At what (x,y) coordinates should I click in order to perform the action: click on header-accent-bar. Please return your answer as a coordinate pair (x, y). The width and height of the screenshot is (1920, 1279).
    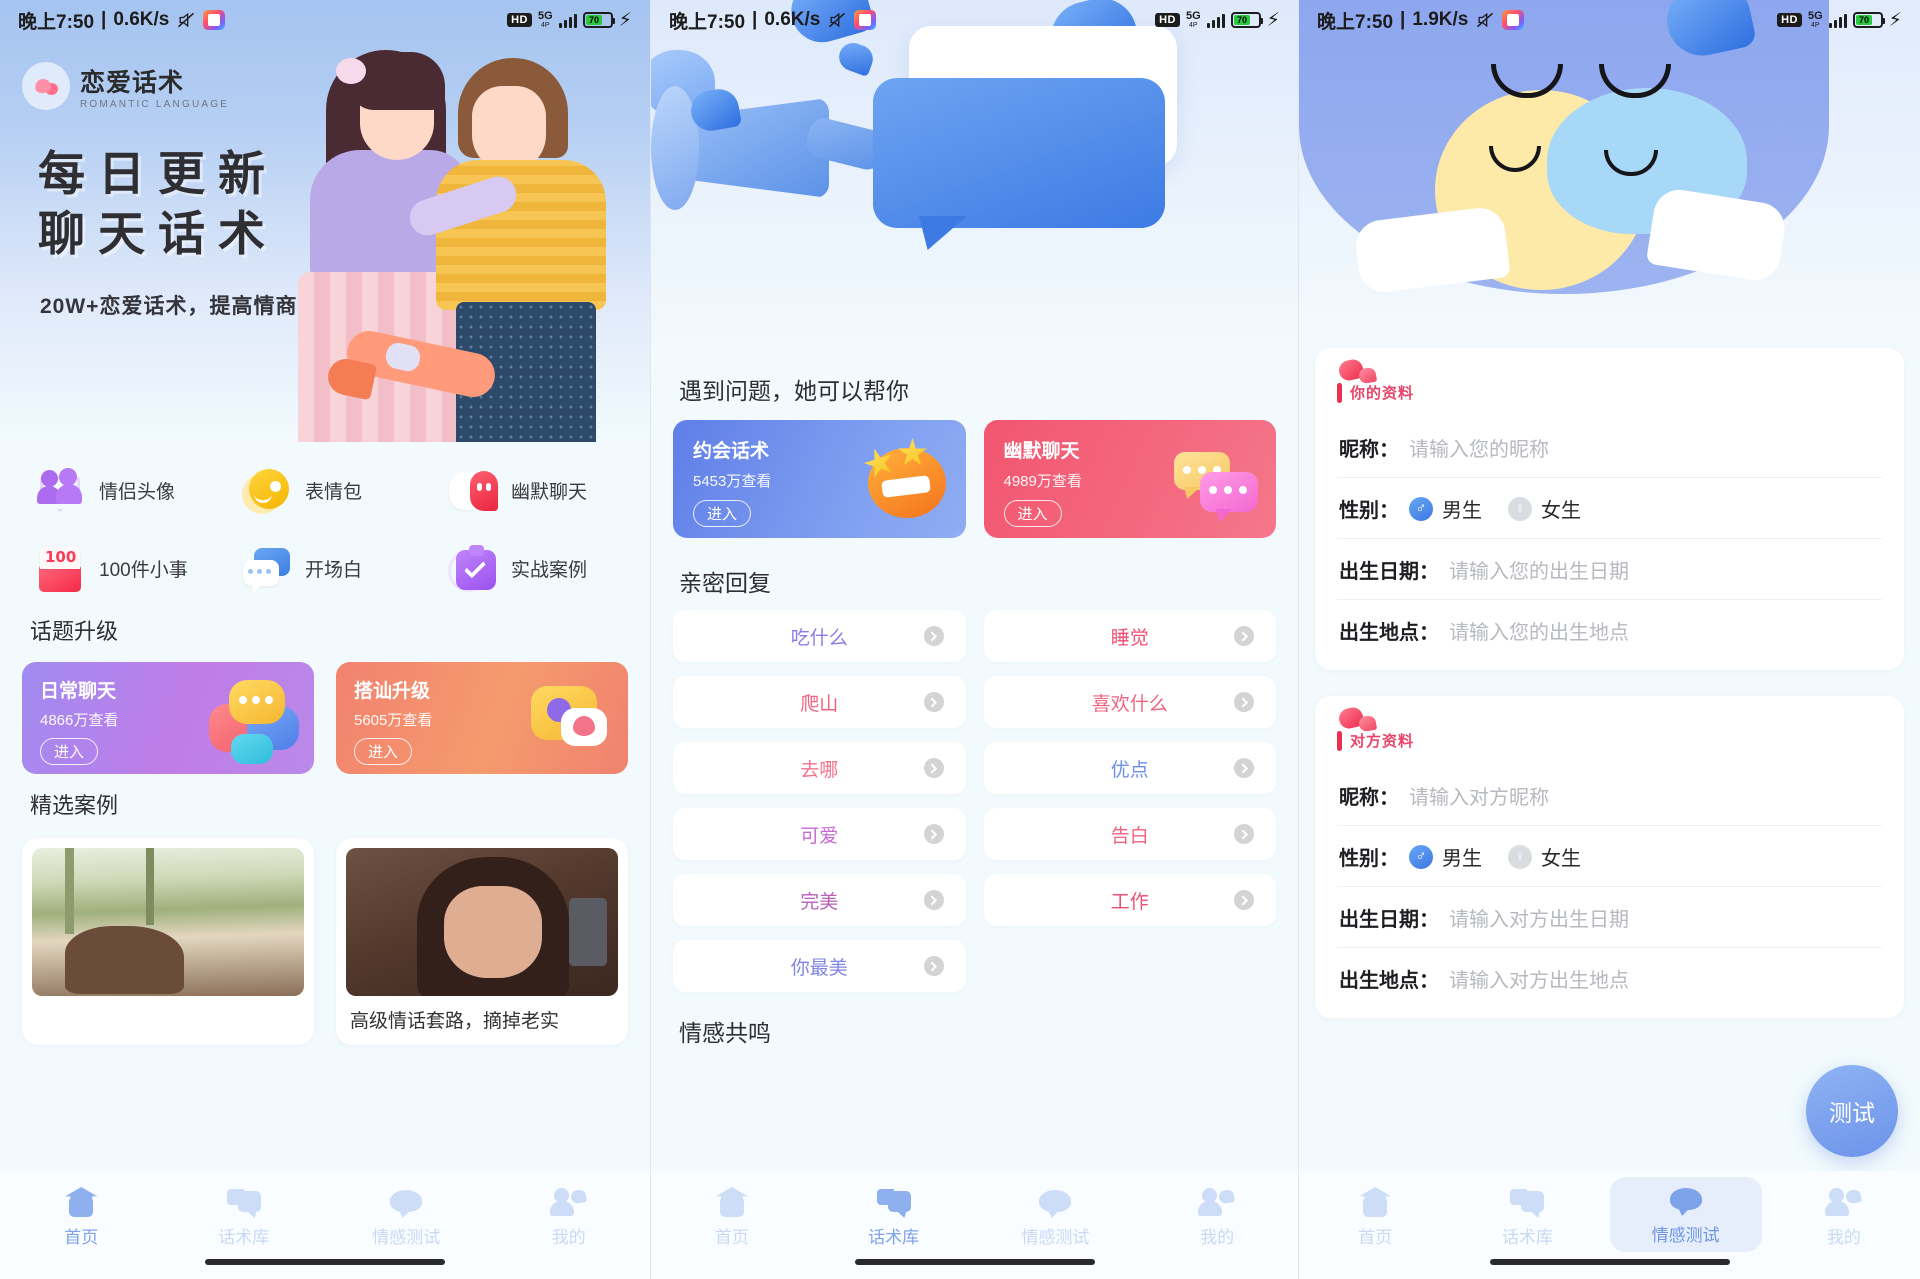
    Looking at the image, I should click on (1339, 392).